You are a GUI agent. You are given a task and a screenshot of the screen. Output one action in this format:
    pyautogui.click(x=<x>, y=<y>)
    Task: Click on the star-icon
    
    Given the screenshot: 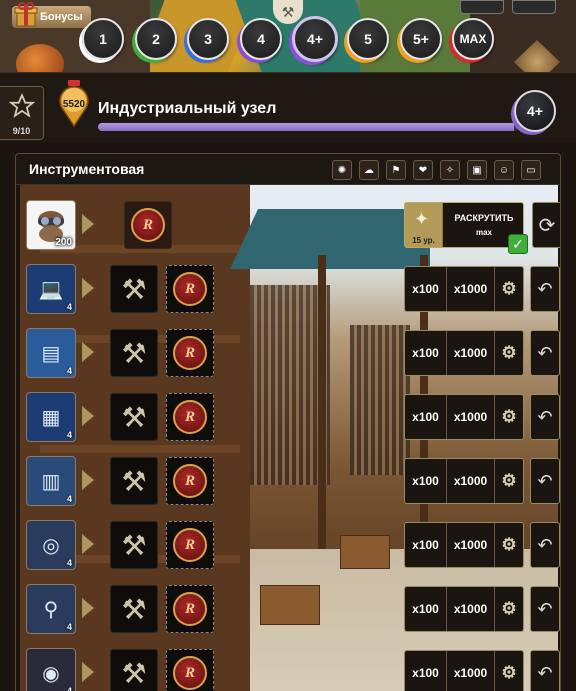 What is the action you would take?
    pyautogui.click(x=21, y=105)
    